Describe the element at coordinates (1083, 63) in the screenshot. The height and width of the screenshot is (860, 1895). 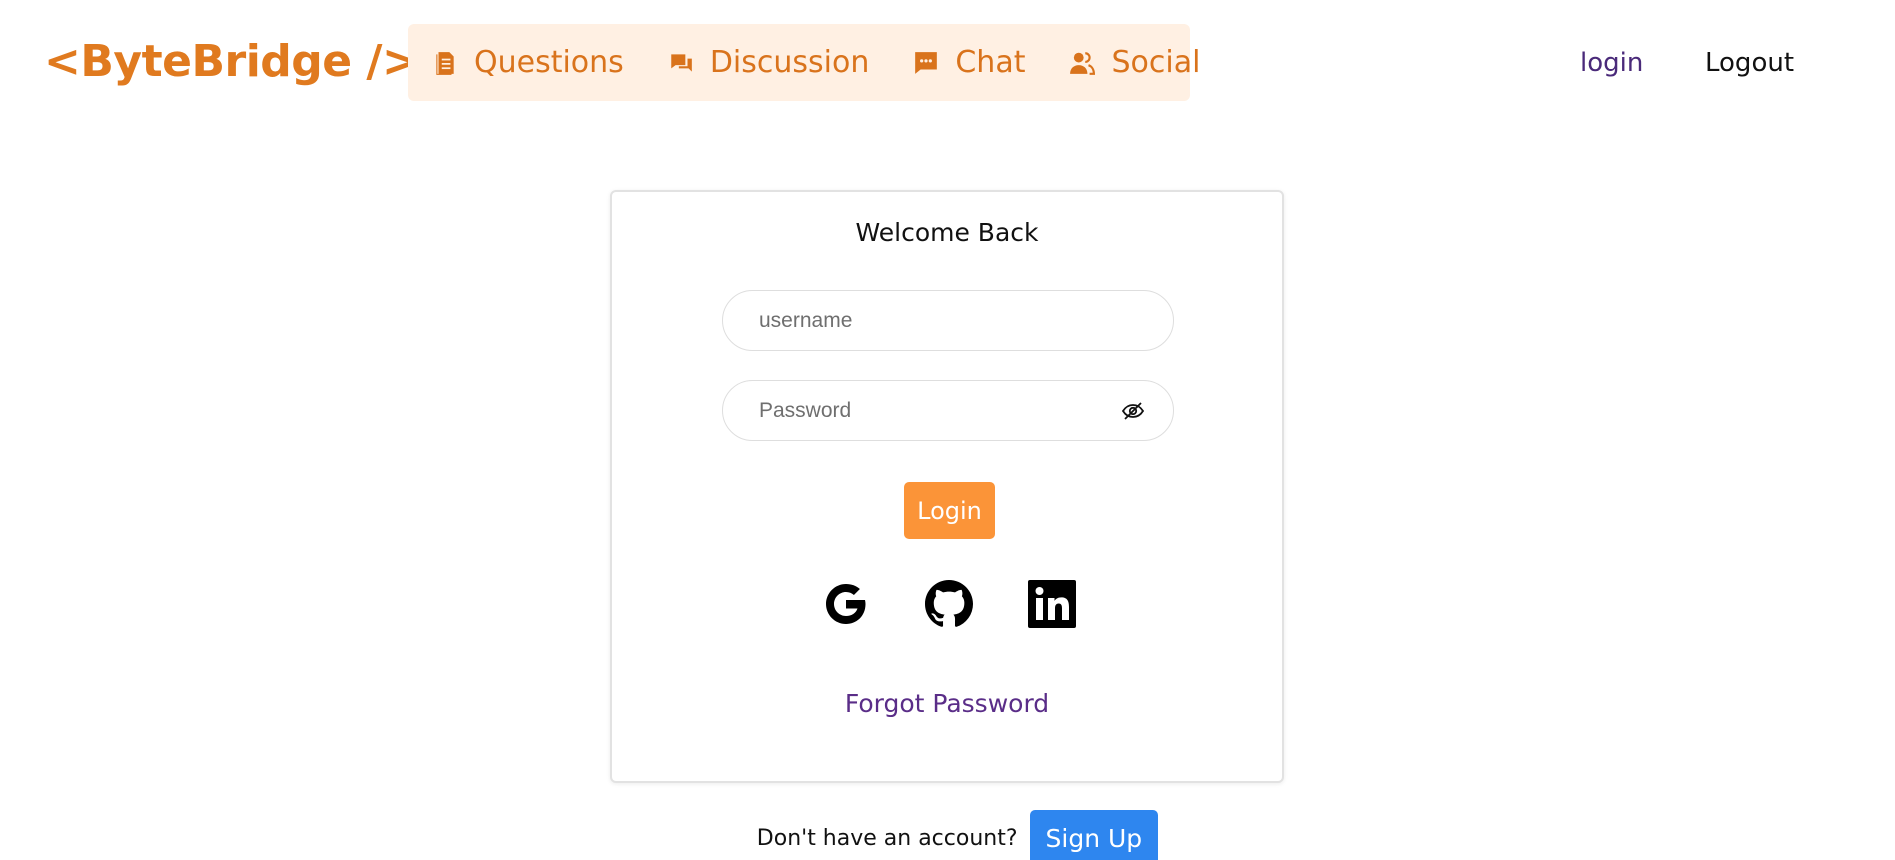
I see `users-icon` at that location.